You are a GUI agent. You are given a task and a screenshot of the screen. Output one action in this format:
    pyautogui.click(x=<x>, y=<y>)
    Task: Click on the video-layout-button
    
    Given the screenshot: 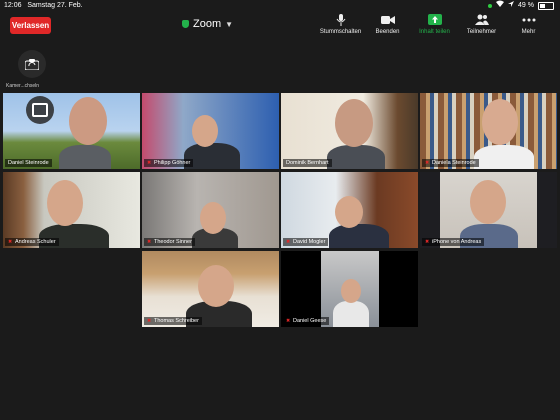 What is the action you would take?
    pyautogui.click(x=40, y=110)
    